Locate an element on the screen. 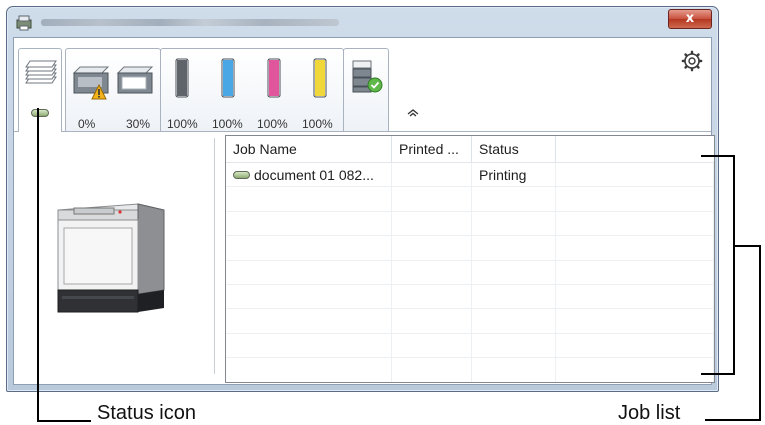 This screenshot has width=765, height=425. job-list-callout-tail is located at coordinates (720, 420).